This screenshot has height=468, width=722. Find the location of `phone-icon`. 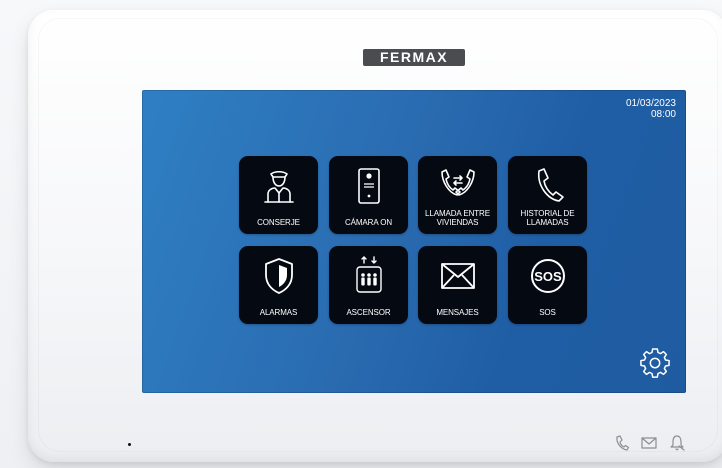

phone-icon is located at coordinates (621, 443).